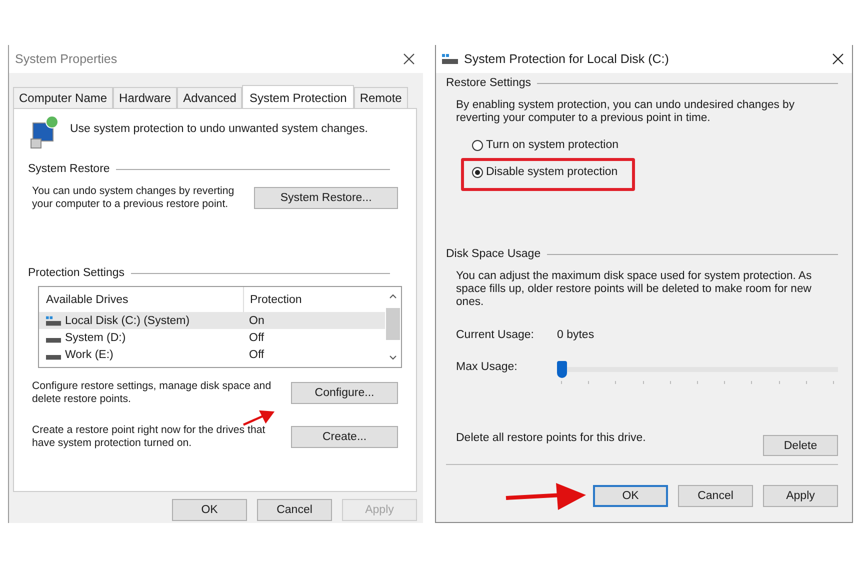 The width and height of the screenshot is (855, 570). What do you see at coordinates (545, 145) in the screenshot?
I see `radio-option: Turn on system protection` at bounding box center [545, 145].